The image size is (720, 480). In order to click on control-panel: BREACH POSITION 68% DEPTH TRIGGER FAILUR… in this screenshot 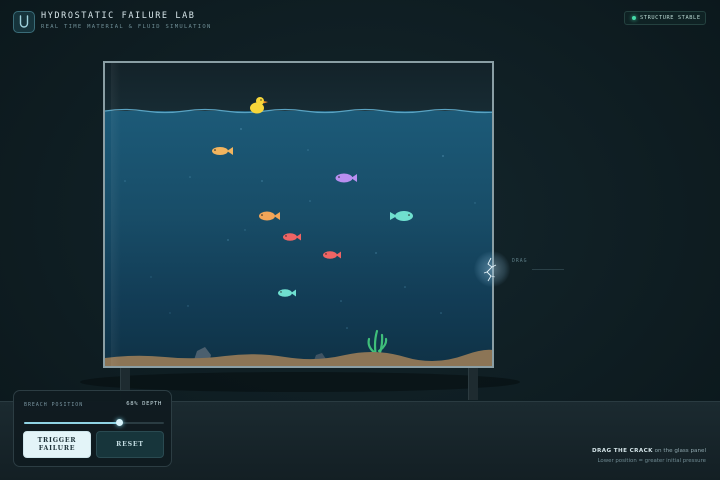, I will do `click(92, 428)`.